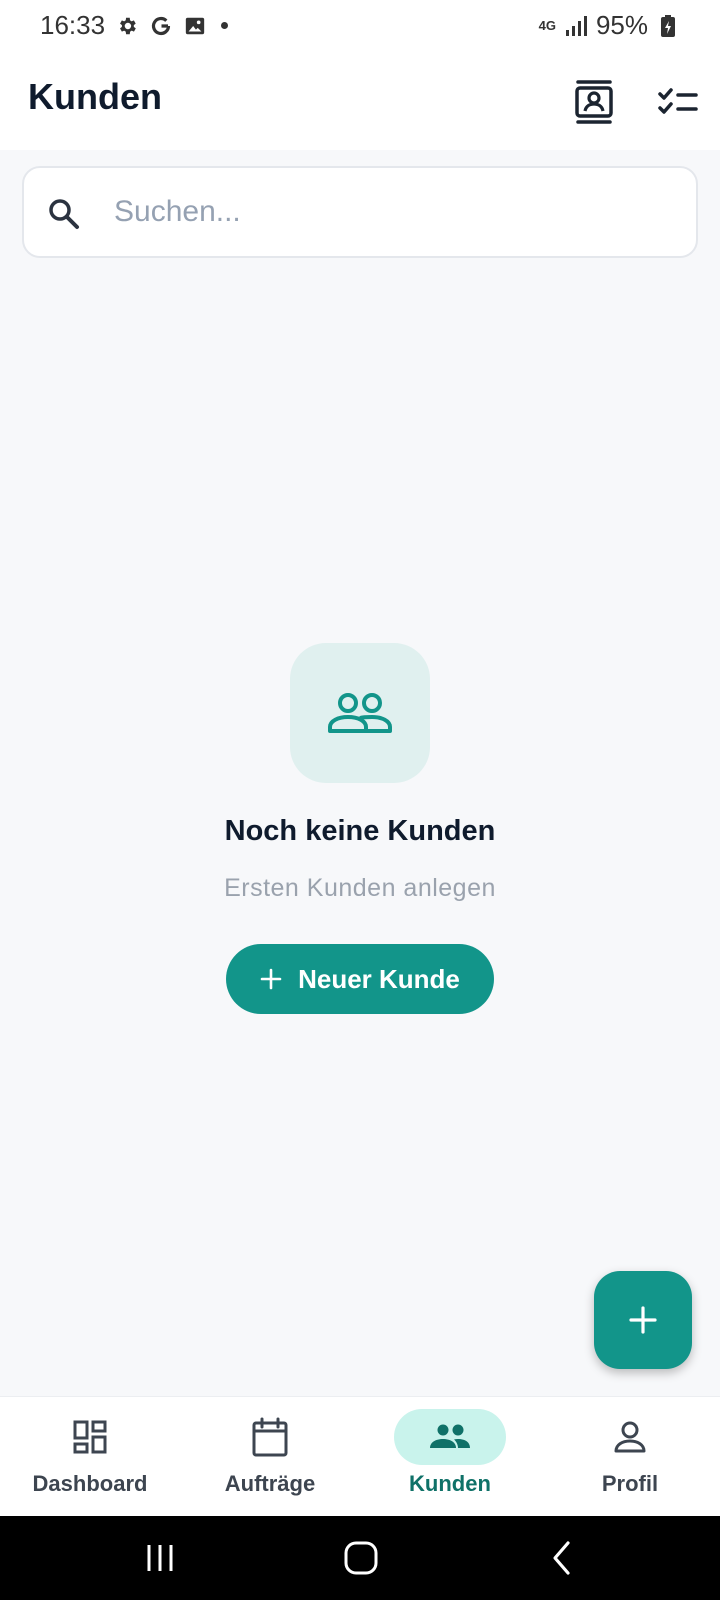 This screenshot has height=1600, width=720. I want to click on search-input, so click(394, 212).